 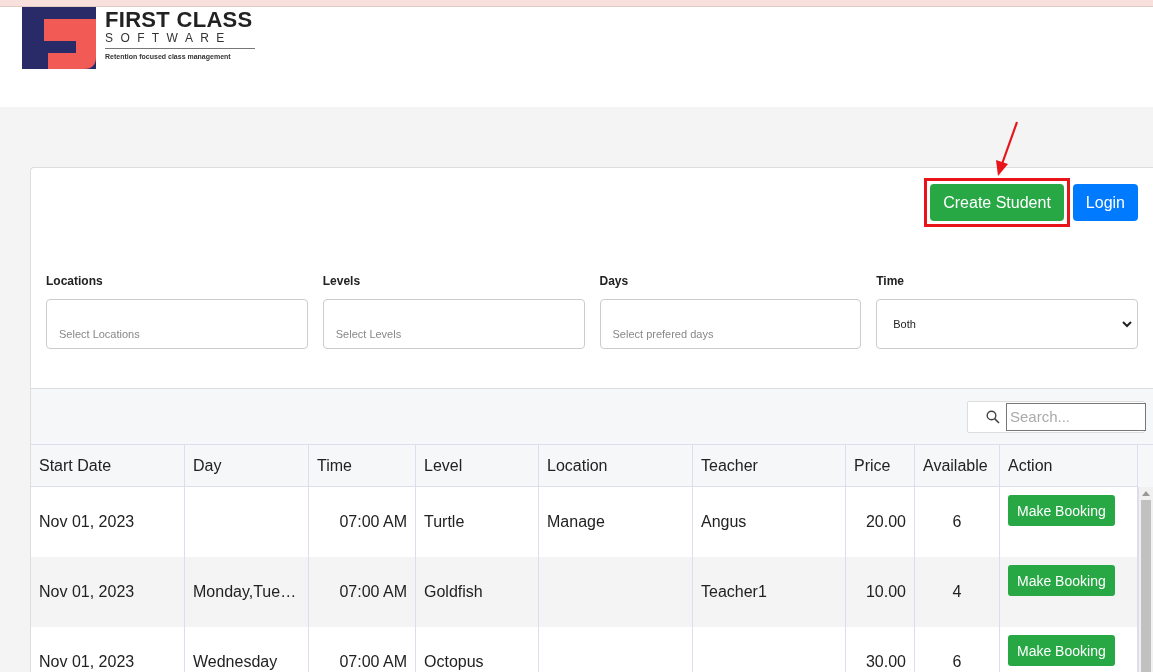 I want to click on filter-label: Days, so click(x=614, y=281).